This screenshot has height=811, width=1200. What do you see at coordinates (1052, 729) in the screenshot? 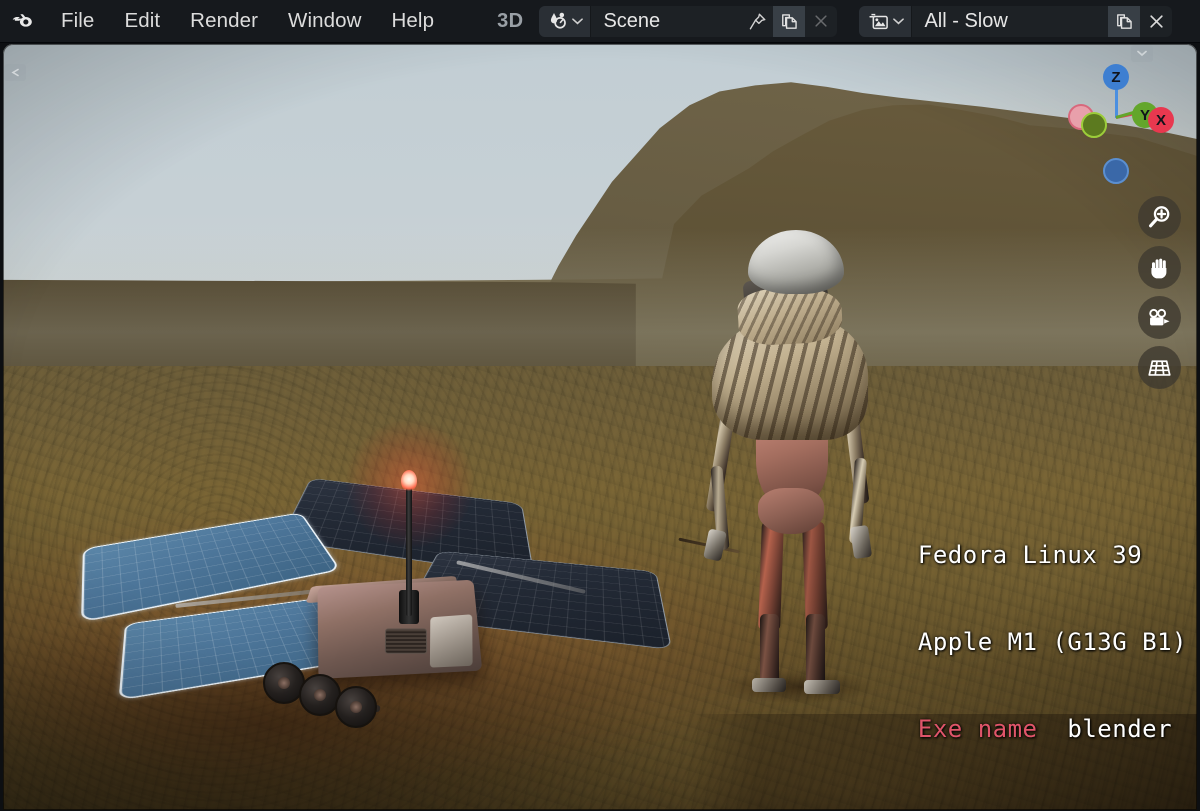
I see `system-info-exe-row: Exe name blender` at bounding box center [1052, 729].